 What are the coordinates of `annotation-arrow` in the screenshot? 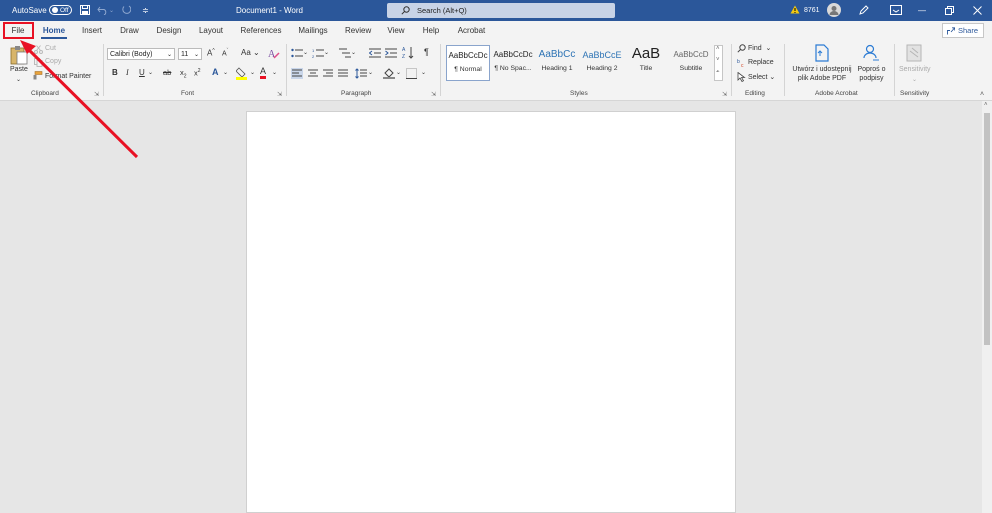 It's located at (79, 99).